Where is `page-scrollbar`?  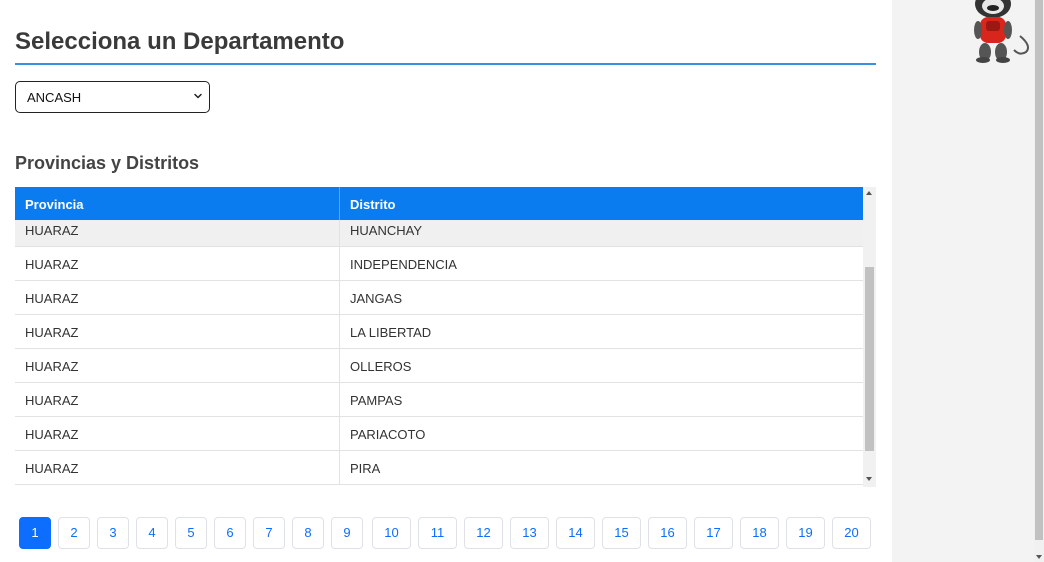 page-scrollbar is located at coordinates (1039, 281).